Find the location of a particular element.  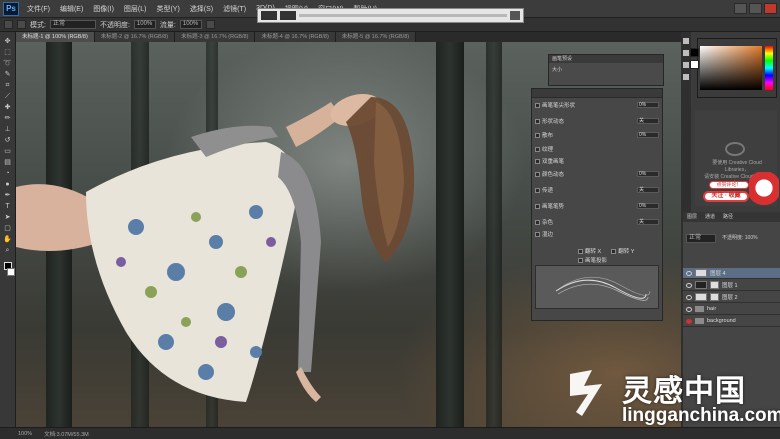

dodge-tool-icon: ● is located at coordinates (8, 185).